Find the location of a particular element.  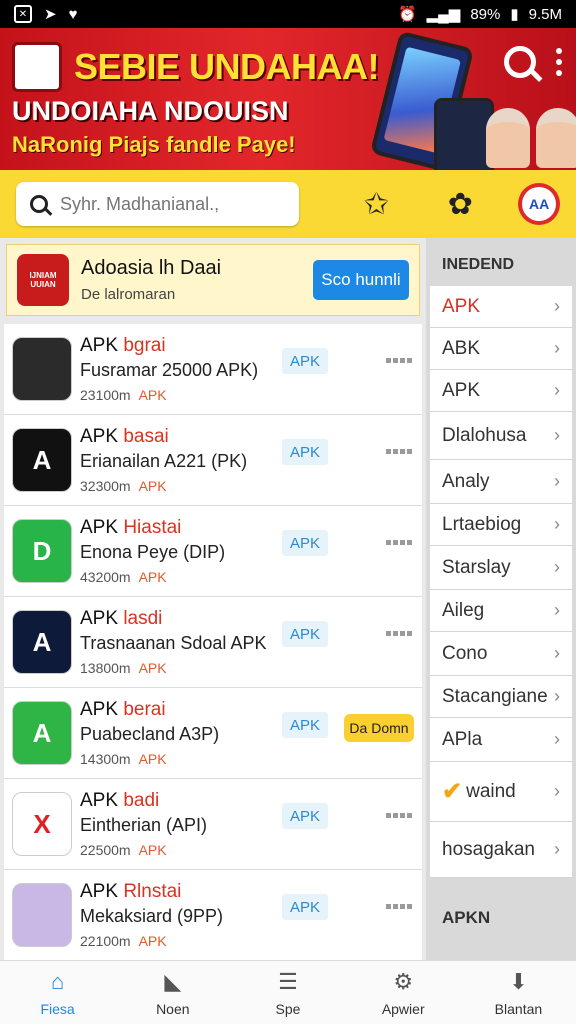

nav-games: ◣ Noen is located at coordinates (172, 992).